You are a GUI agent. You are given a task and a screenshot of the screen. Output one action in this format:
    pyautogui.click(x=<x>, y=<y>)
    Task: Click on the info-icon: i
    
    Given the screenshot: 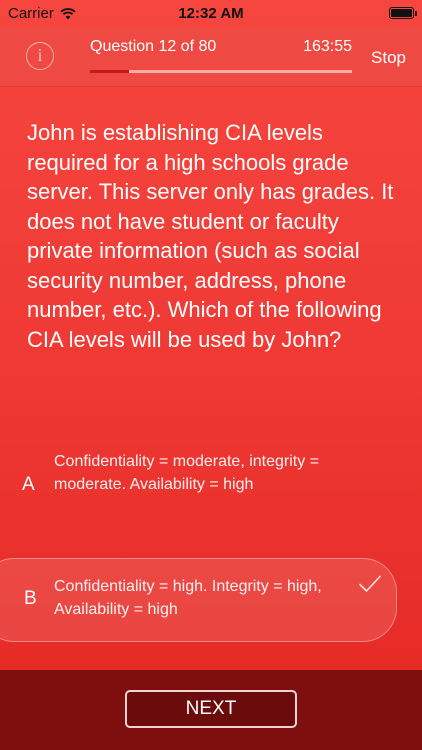 What is the action you would take?
    pyautogui.click(x=40, y=55)
    